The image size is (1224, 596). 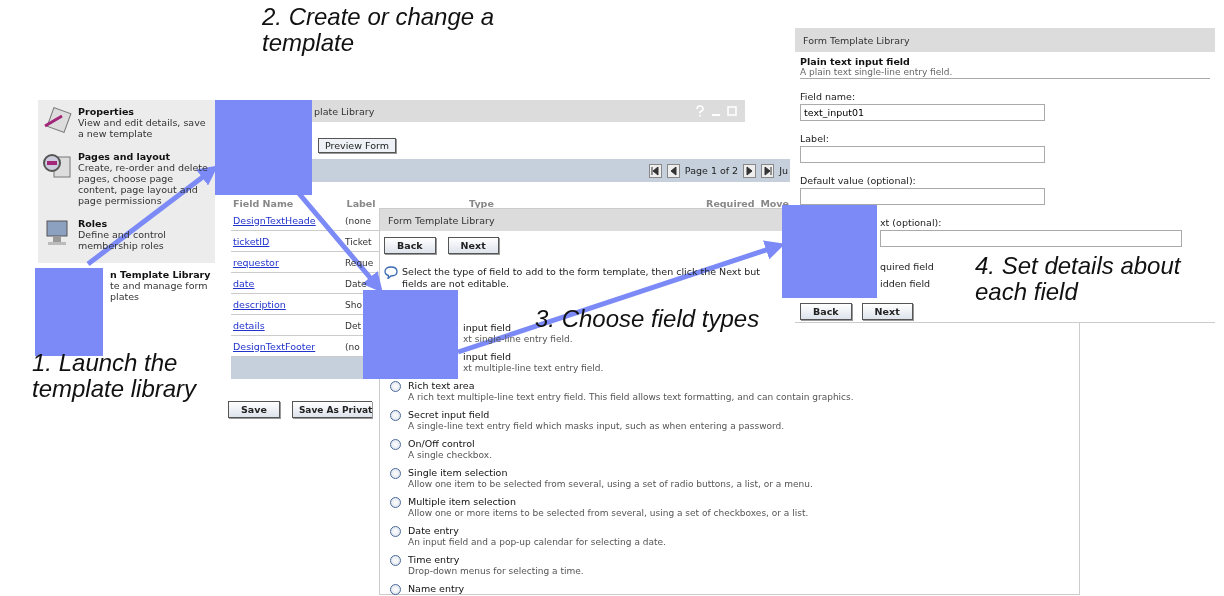 What do you see at coordinates (458, 472) in the screenshot?
I see `field-type-title: Single item selection` at bounding box center [458, 472].